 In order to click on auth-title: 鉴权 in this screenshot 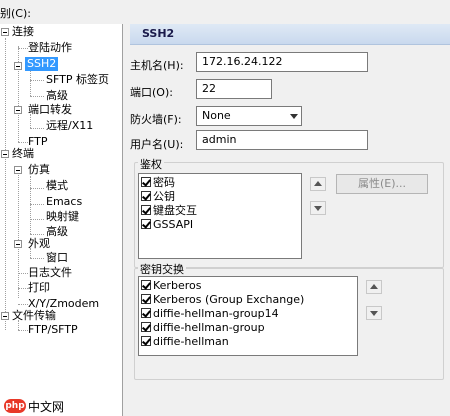, I will do `click(151, 164)`.